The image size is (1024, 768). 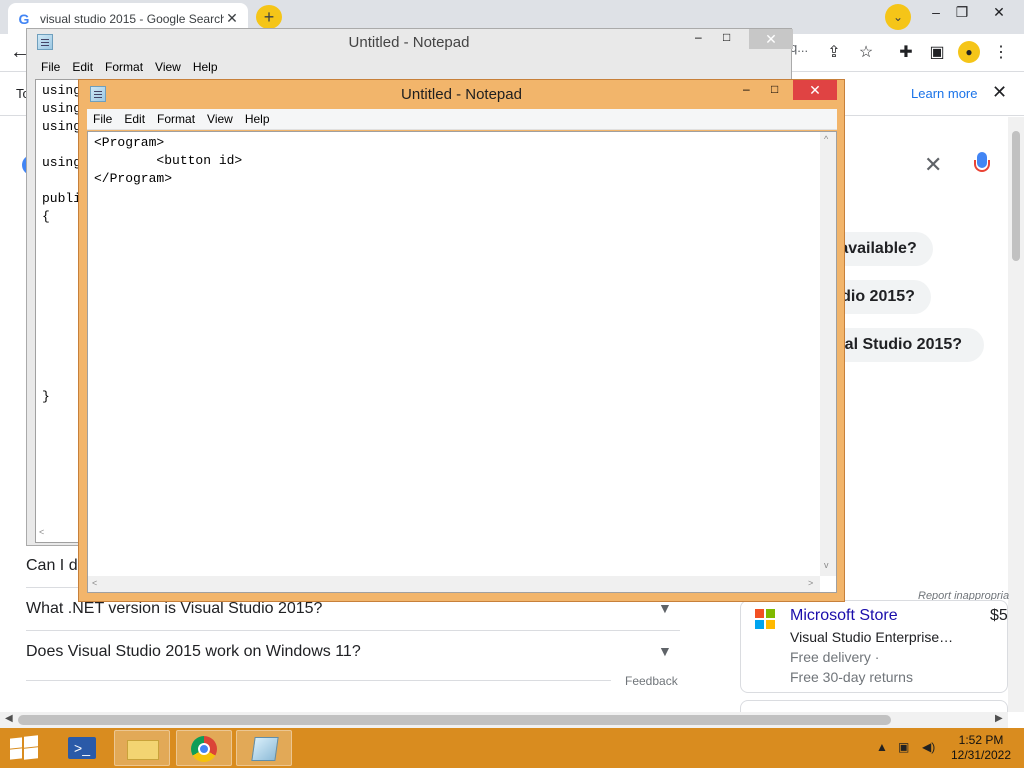 What do you see at coordinates (844, 616) in the screenshot?
I see `store-name: Microsoft Store` at bounding box center [844, 616].